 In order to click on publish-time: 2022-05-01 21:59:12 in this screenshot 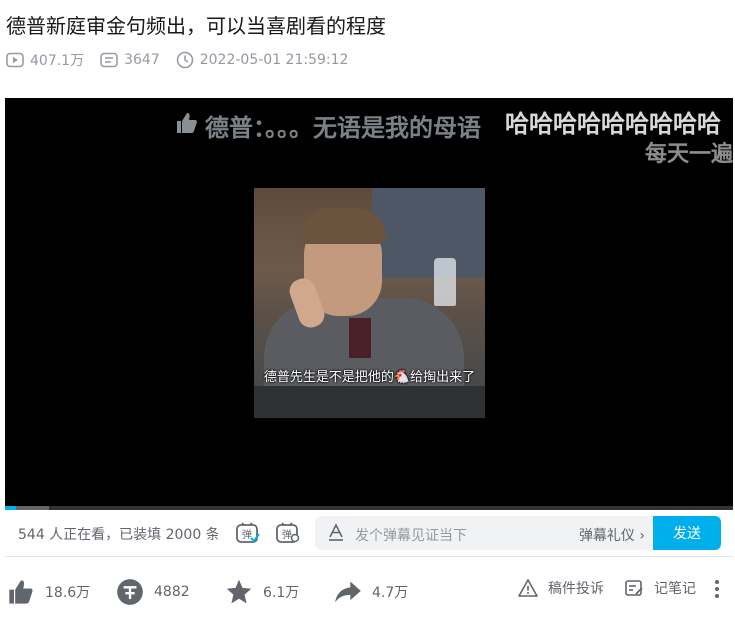, I will do `click(274, 60)`.